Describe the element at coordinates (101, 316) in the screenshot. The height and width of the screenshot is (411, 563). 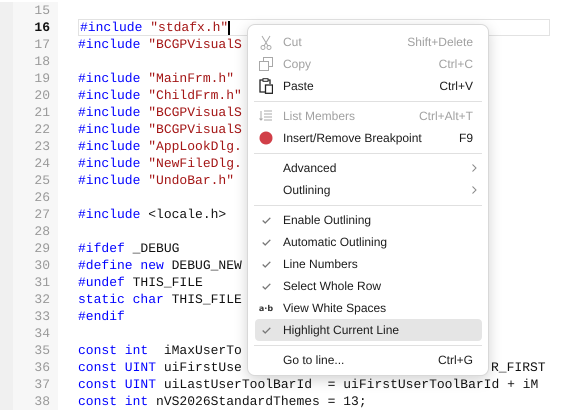
I see `code-text: #endif` at that location.